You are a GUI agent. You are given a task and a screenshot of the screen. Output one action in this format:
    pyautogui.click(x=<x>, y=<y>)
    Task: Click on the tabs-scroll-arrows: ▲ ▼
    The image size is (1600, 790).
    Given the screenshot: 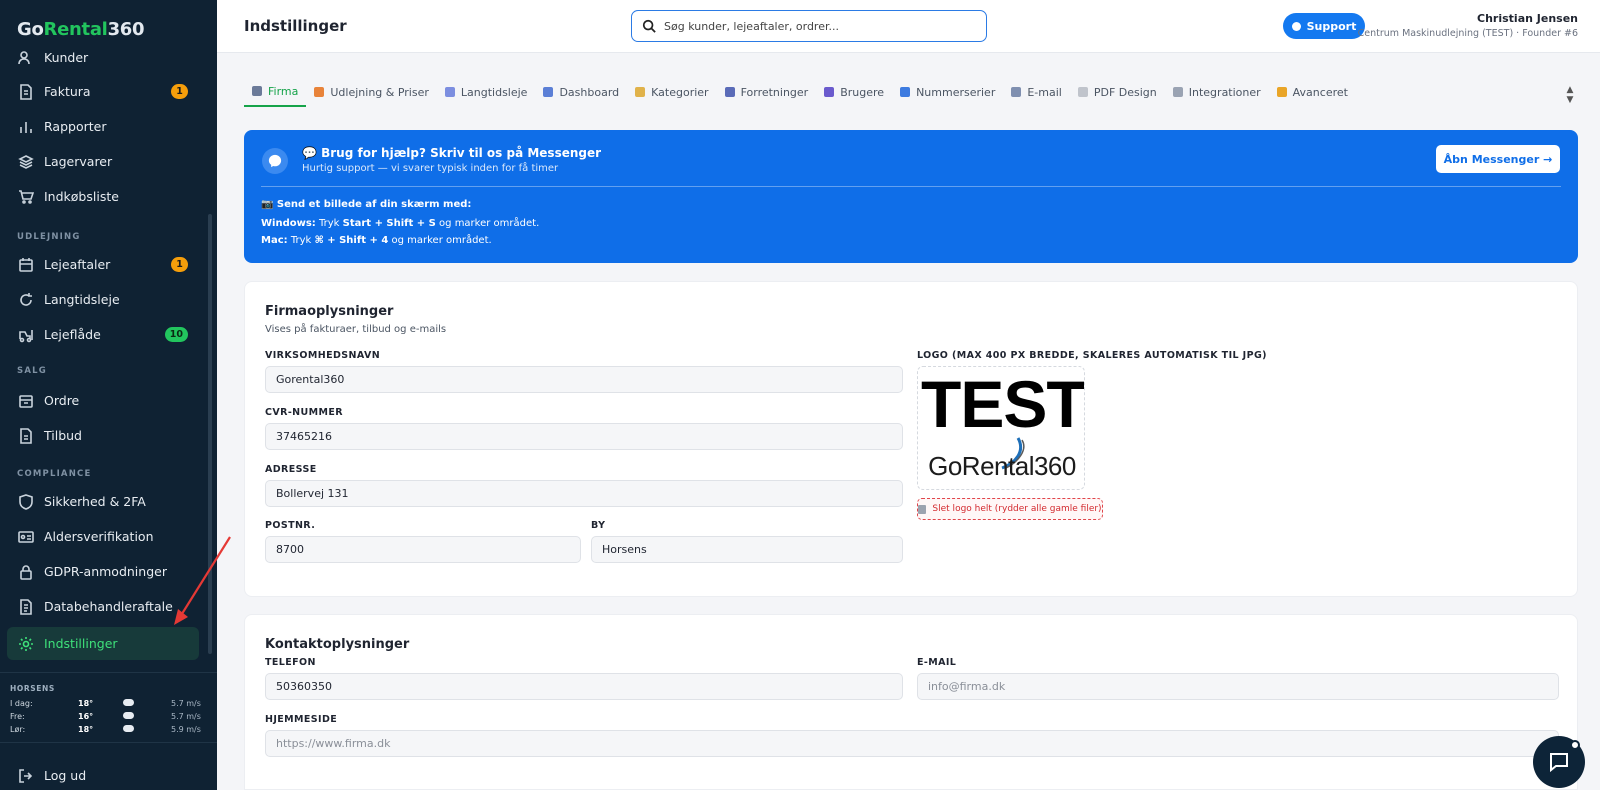 What is the action you would take?
    pyautogui.click(x=1570, y=96)
    